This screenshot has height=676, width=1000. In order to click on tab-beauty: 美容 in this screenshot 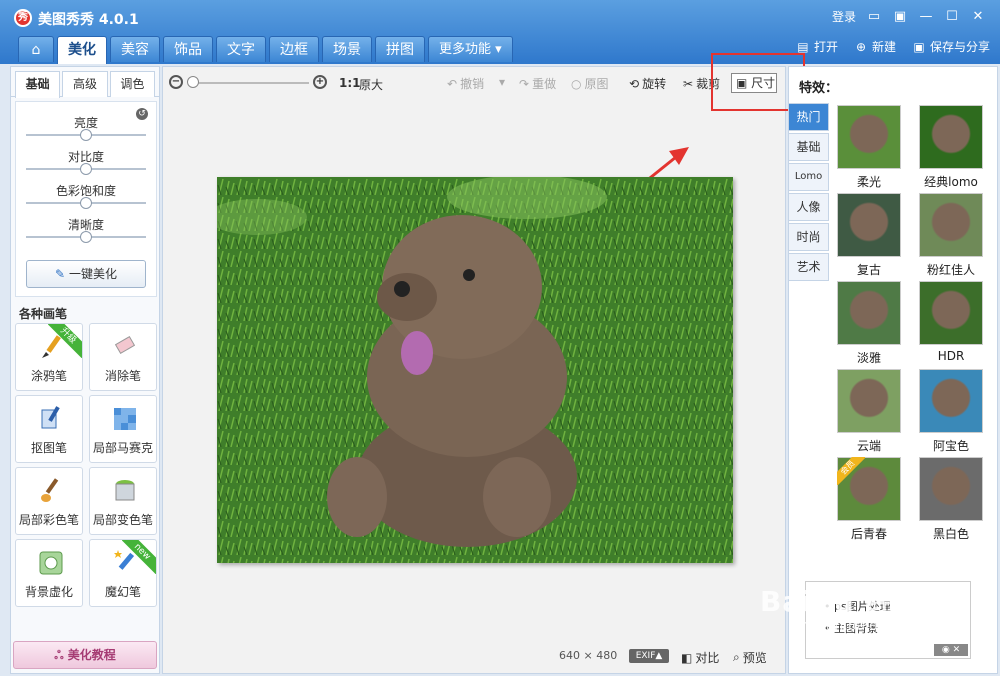, I will do `click(135, 49)`.